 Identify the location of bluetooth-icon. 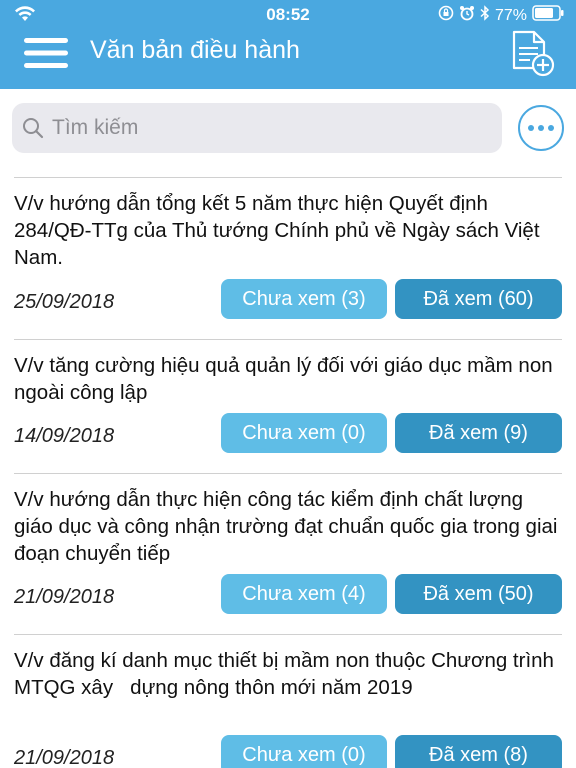
(485, 15).